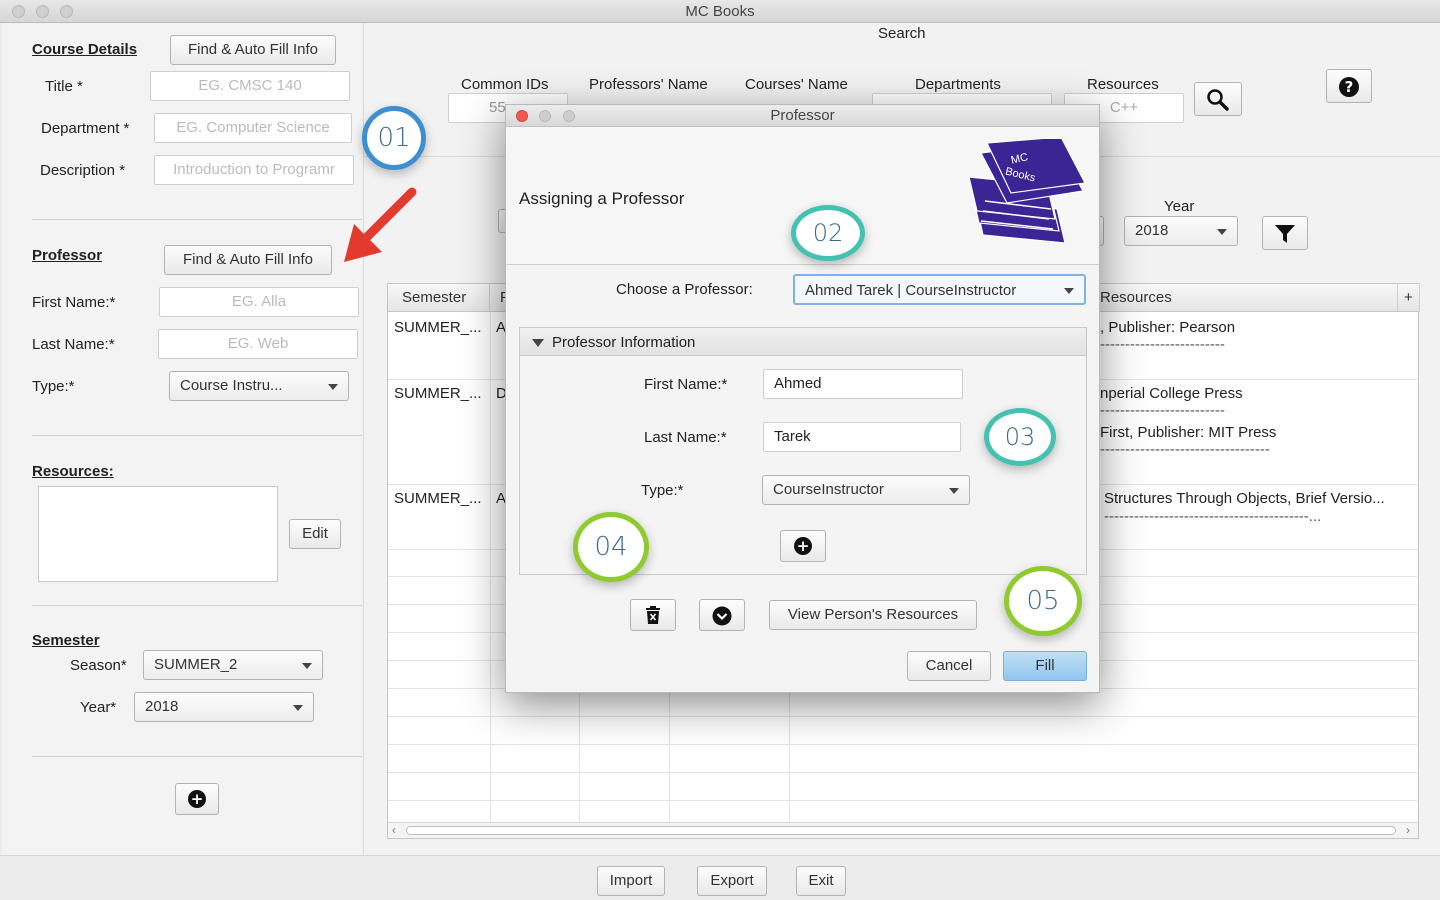  I want to click on season-label: Season*, so click(98, 665).